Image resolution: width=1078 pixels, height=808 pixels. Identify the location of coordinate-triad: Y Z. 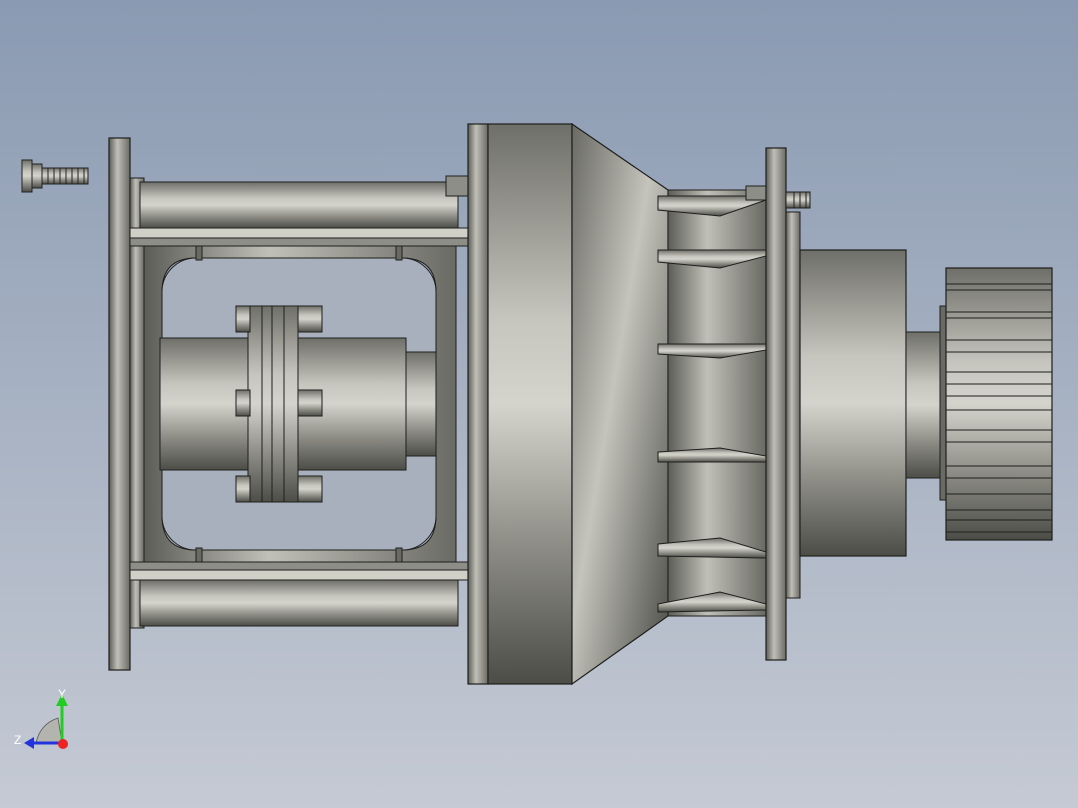
(41, 718).